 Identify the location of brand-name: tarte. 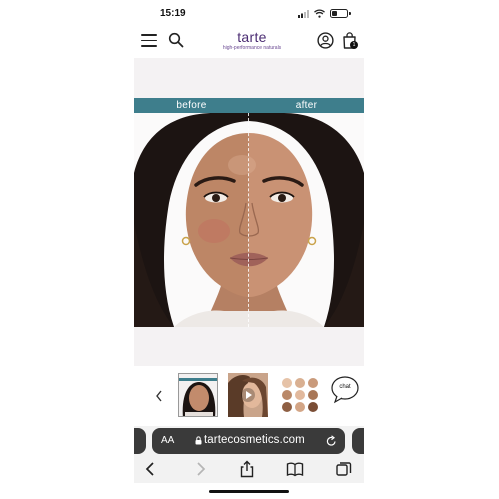
(252, 37).